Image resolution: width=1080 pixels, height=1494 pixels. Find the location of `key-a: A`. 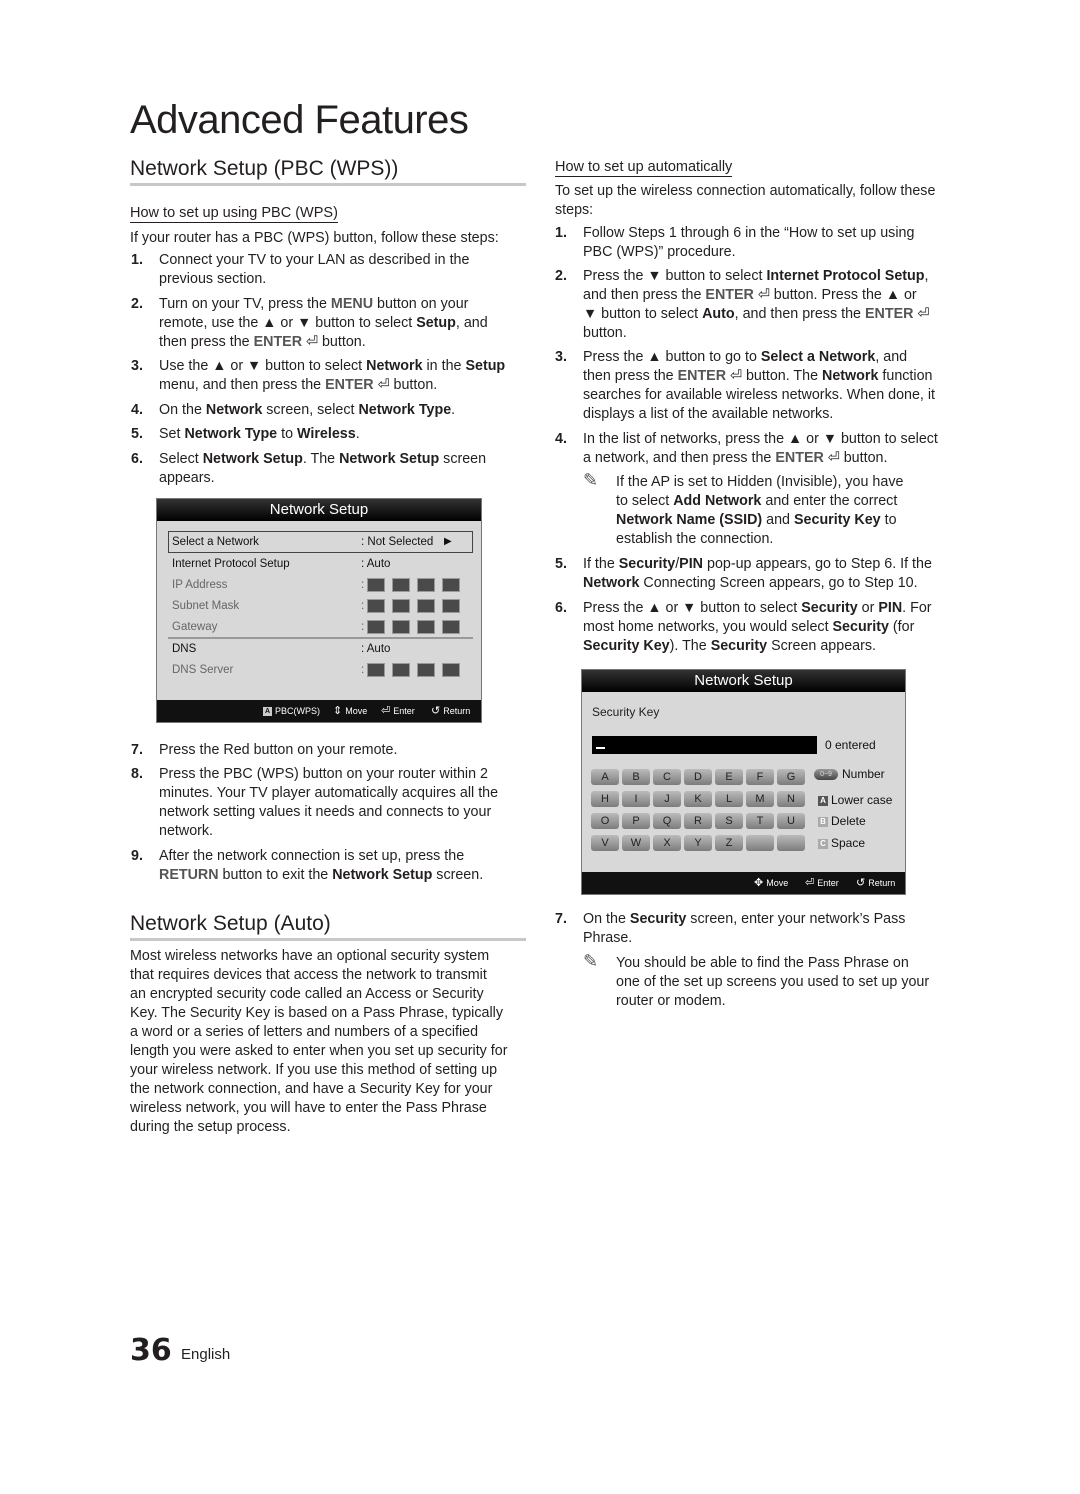

key-a: A is located at coordinates (605, 777).